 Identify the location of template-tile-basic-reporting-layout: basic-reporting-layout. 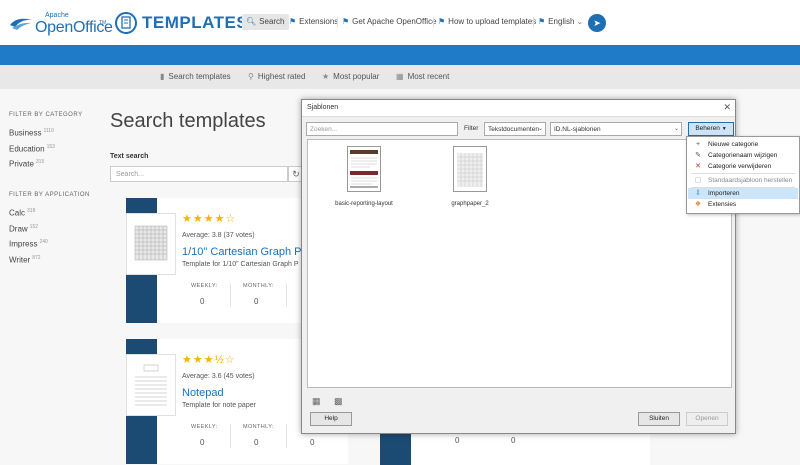
(364, 176).